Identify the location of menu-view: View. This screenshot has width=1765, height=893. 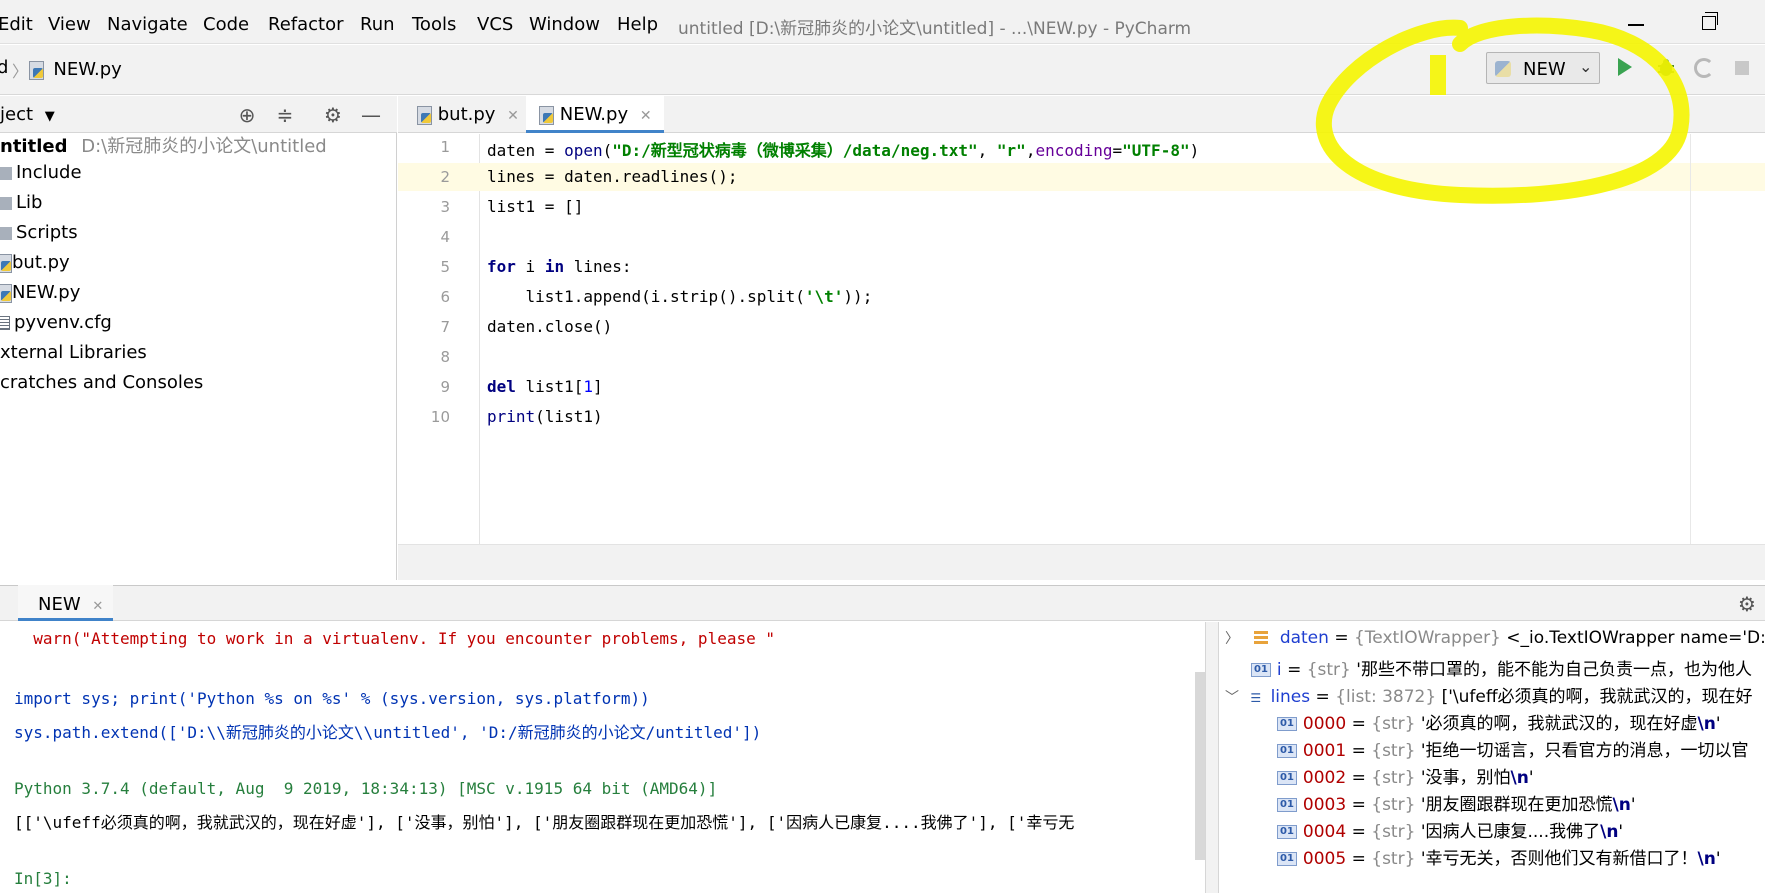
(69, 24).